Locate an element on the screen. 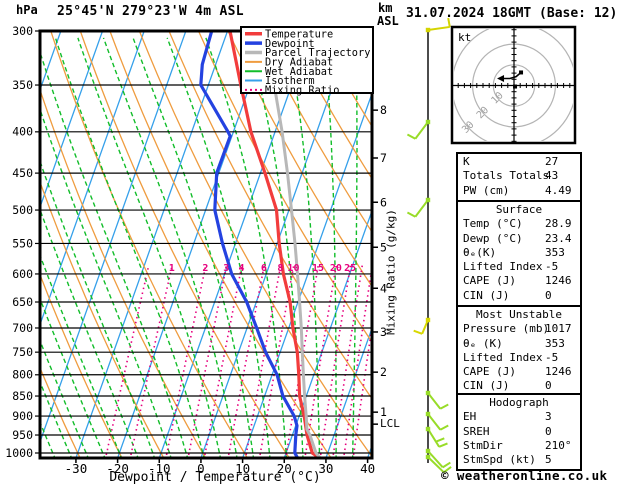 This screenshot has height=486, width=629. stat-row: θₑ (K) 353 is located at coordinates (519, 344).